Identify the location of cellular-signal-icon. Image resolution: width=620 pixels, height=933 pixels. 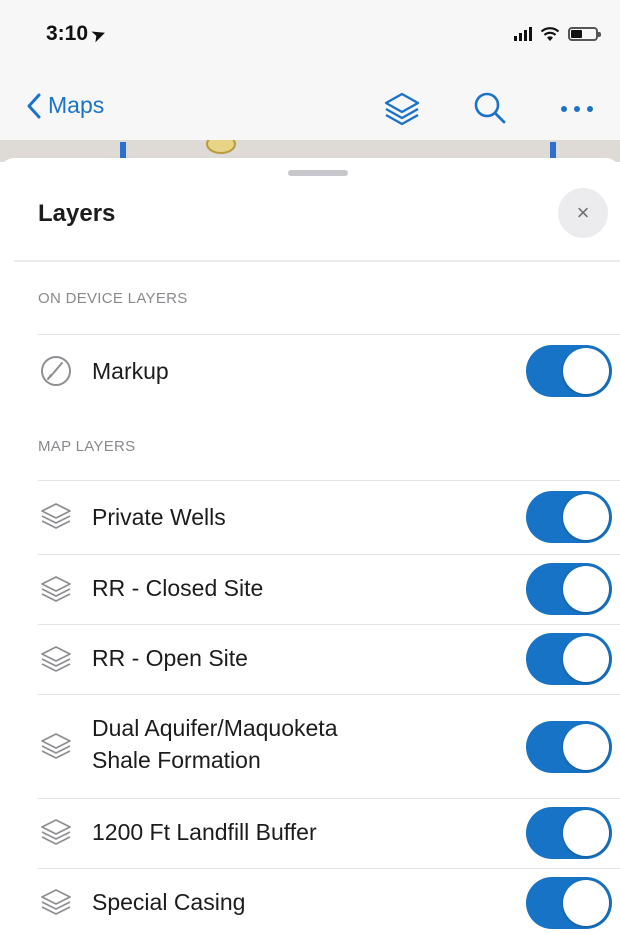
(523, 34).